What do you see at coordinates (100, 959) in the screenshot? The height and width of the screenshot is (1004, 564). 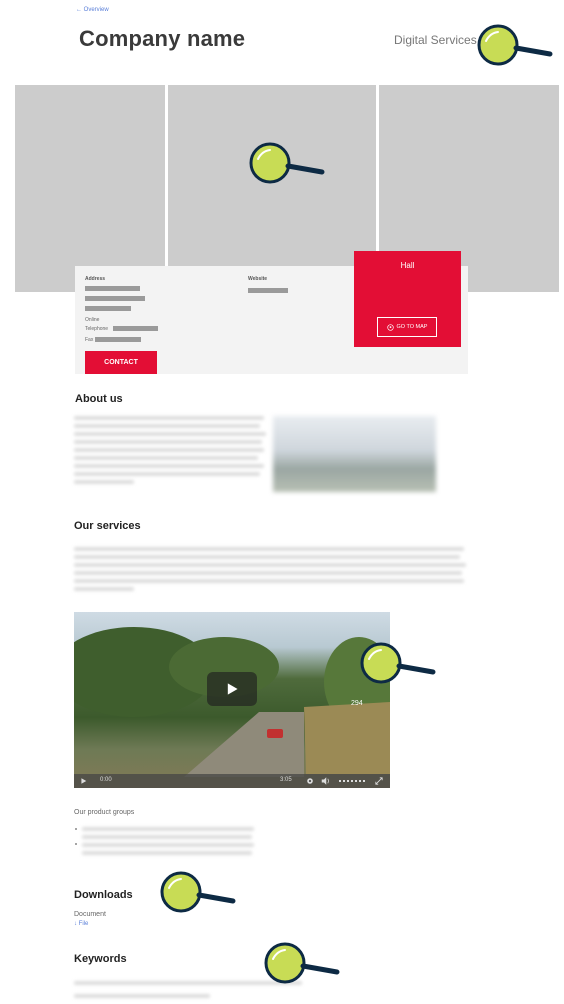 I see `keywords-heading: Keywords` at bounding box center [100, 959].